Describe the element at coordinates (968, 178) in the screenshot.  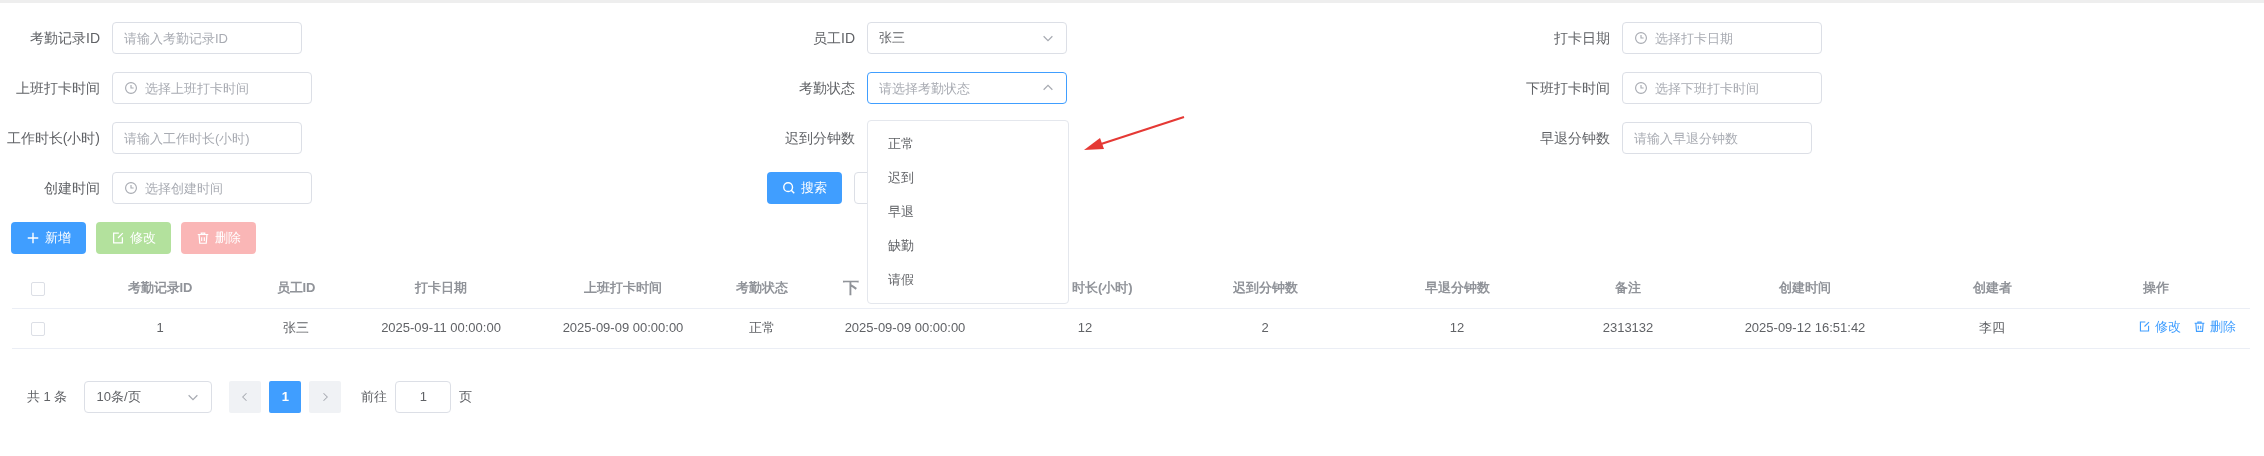
I see `dropdown-option: 迟到` at that location.